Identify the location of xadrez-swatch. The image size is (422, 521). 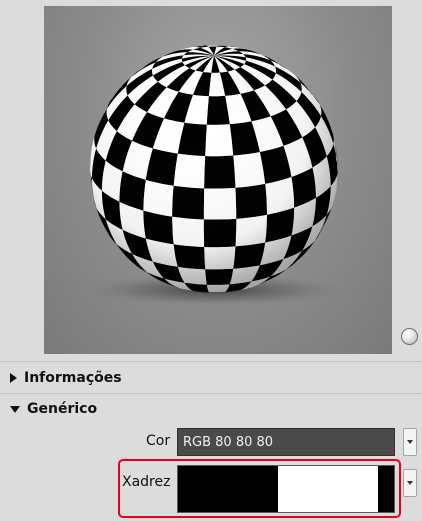
(286, 489).